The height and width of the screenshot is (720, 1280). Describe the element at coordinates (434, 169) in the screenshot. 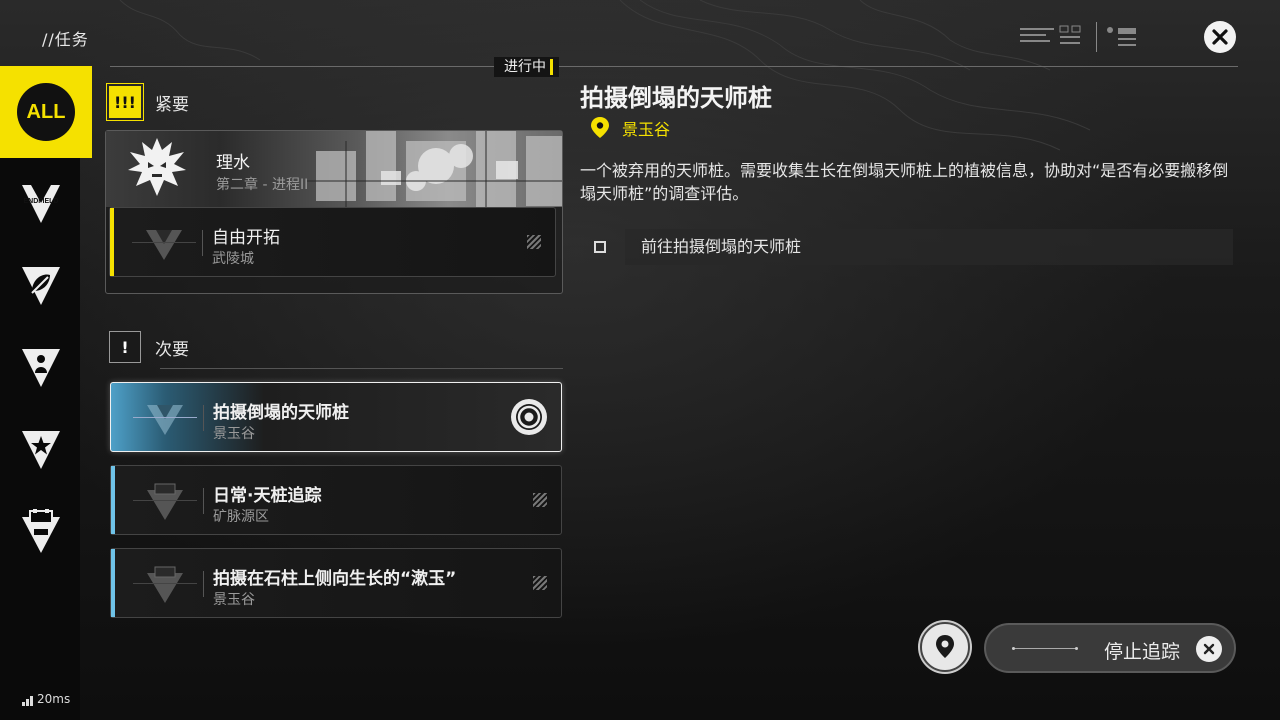

I see `chapter-artwork` at that location.